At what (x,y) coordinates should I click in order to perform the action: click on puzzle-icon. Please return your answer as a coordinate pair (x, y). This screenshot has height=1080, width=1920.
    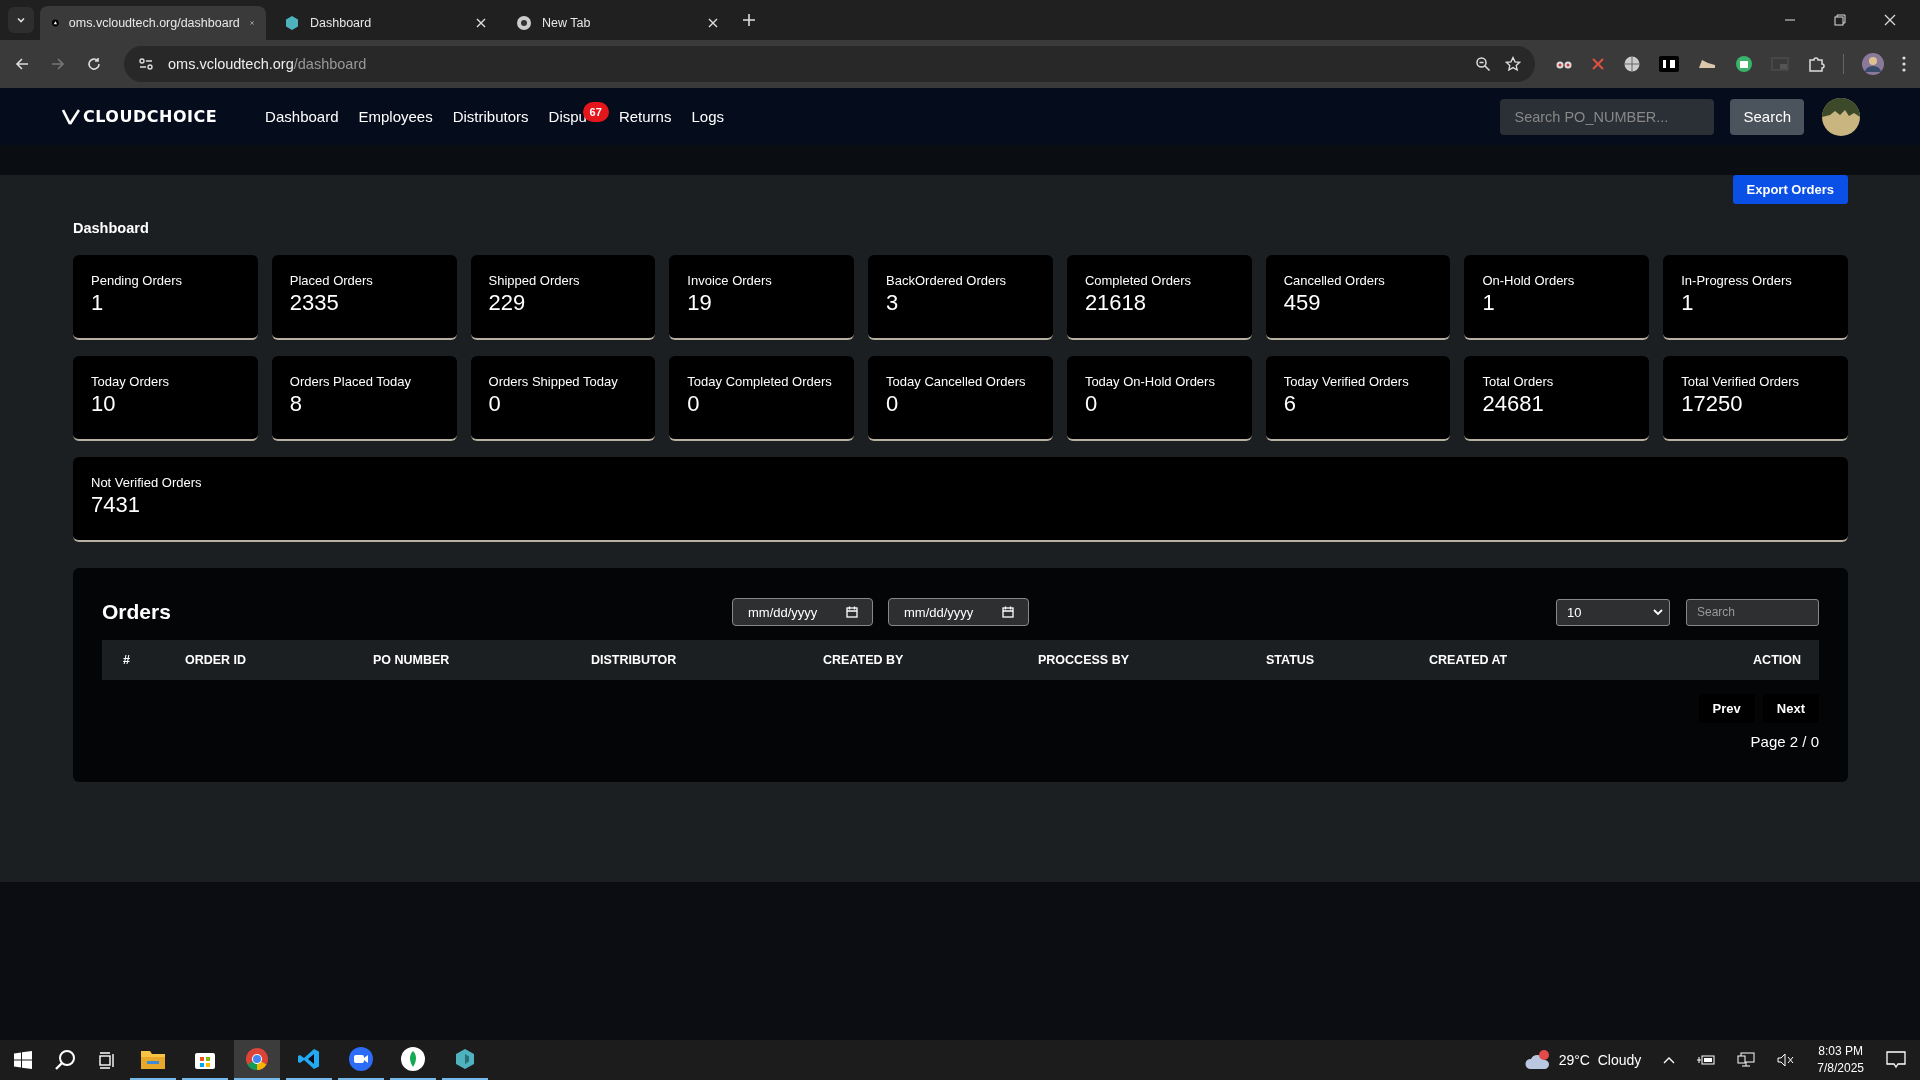
    Looking at the image, I should click on (1816, 64).